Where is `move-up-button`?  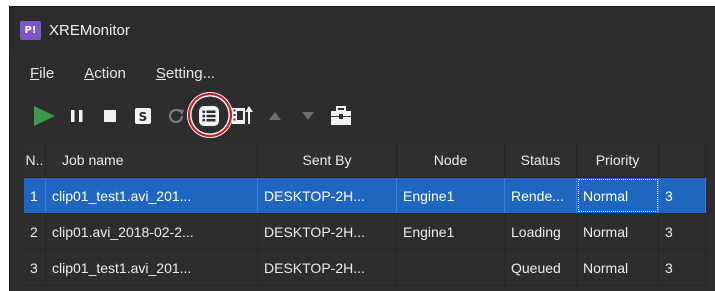 move-up-button is located at coordinates (275, 116).